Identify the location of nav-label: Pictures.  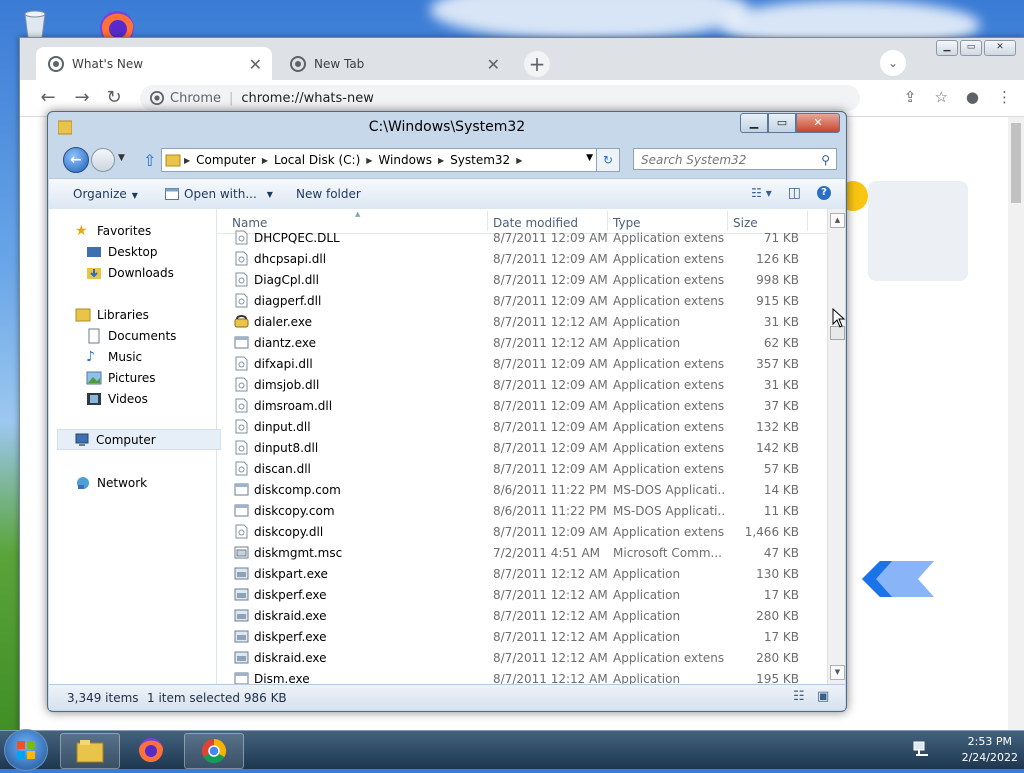
(132, 378).